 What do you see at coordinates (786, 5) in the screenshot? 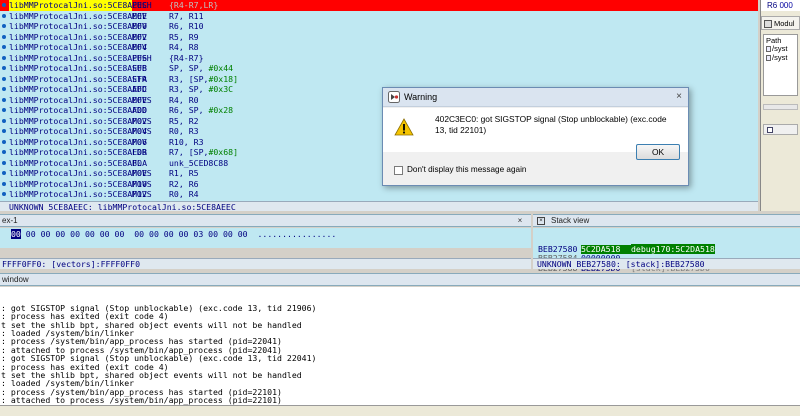
I see `register-value: 000` at bounding box center [786, 5].